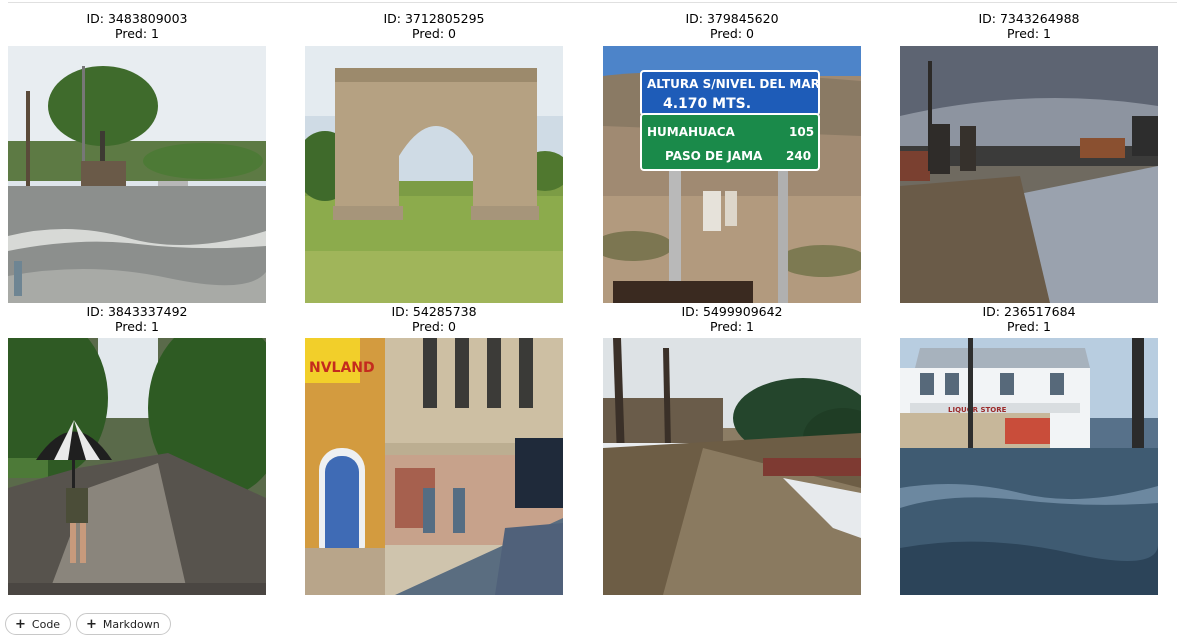 This screenshot has height=635, width=1185. I want to click on image-id-label: ID: 236517684, so click(1029, 311).